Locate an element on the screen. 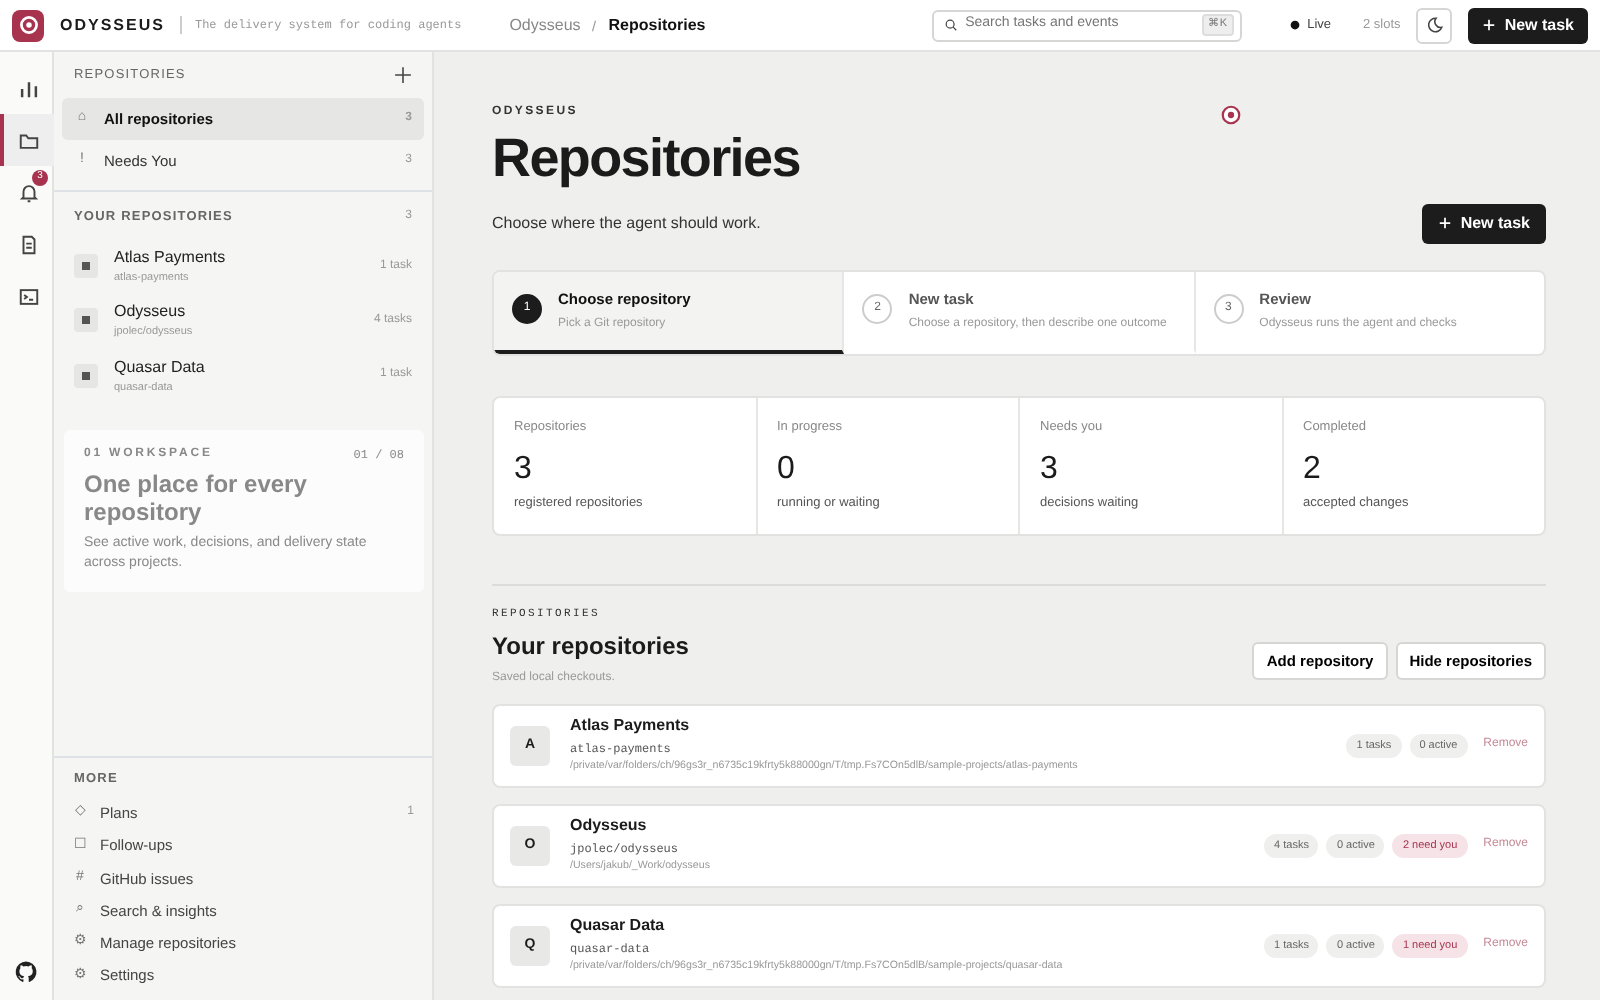 This screenshot has width=1600, height=1000. add-icon is located at coordinates (403, 75).